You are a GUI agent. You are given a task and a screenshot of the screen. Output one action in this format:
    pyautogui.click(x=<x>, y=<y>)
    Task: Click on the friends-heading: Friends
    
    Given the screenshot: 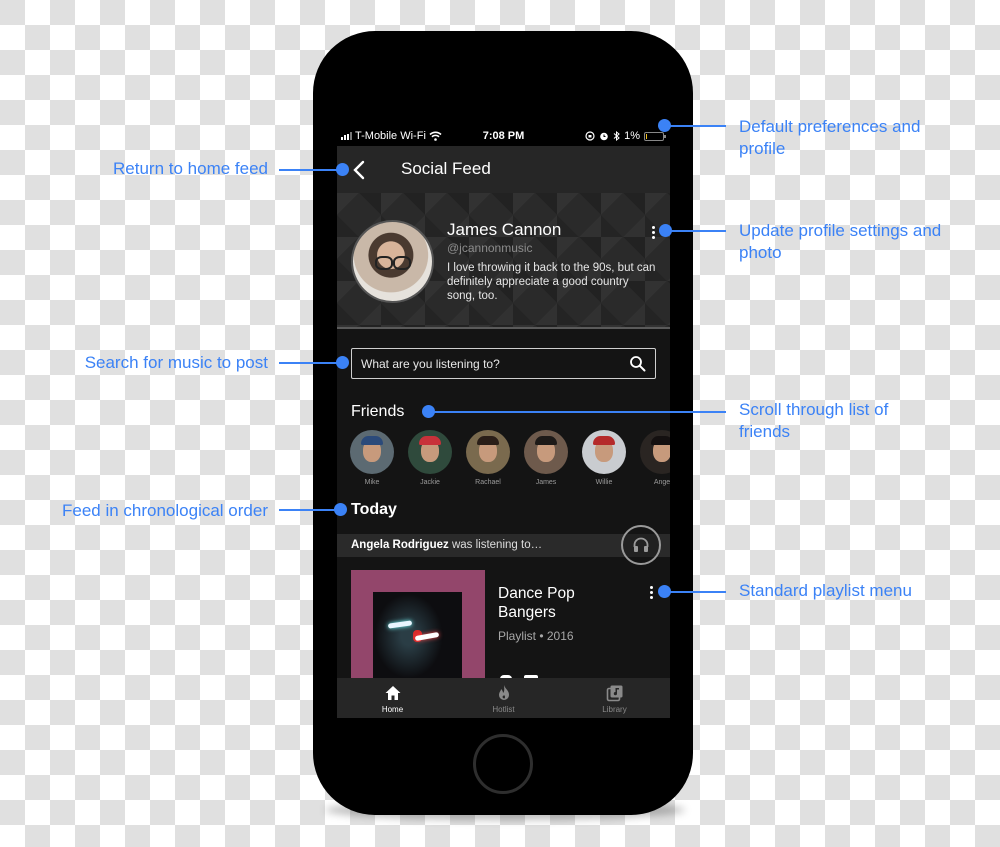 What is the action you would take?
    pyautogui.click(x=378, y=411)
    